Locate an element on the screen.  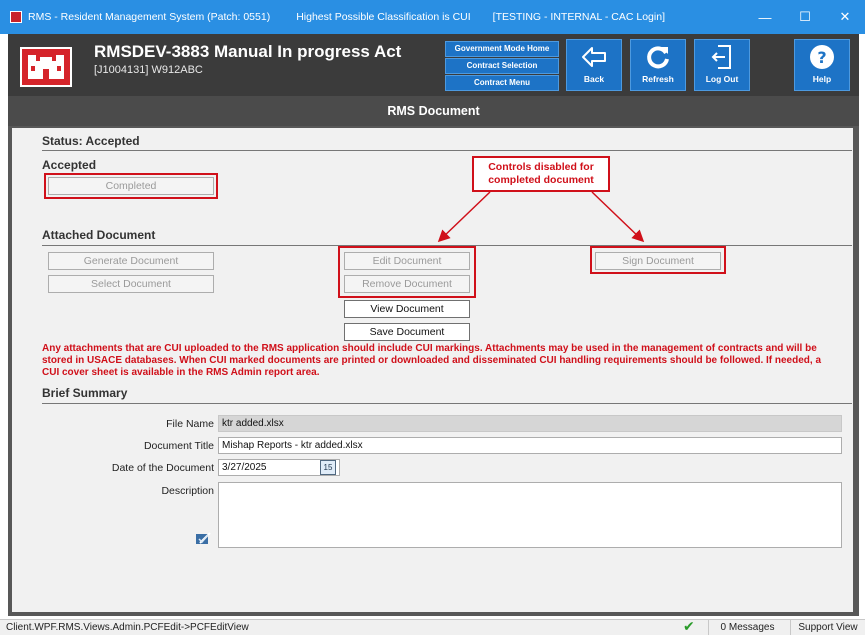
usace-castle-logo-icon is located at coordinates (46, 67).